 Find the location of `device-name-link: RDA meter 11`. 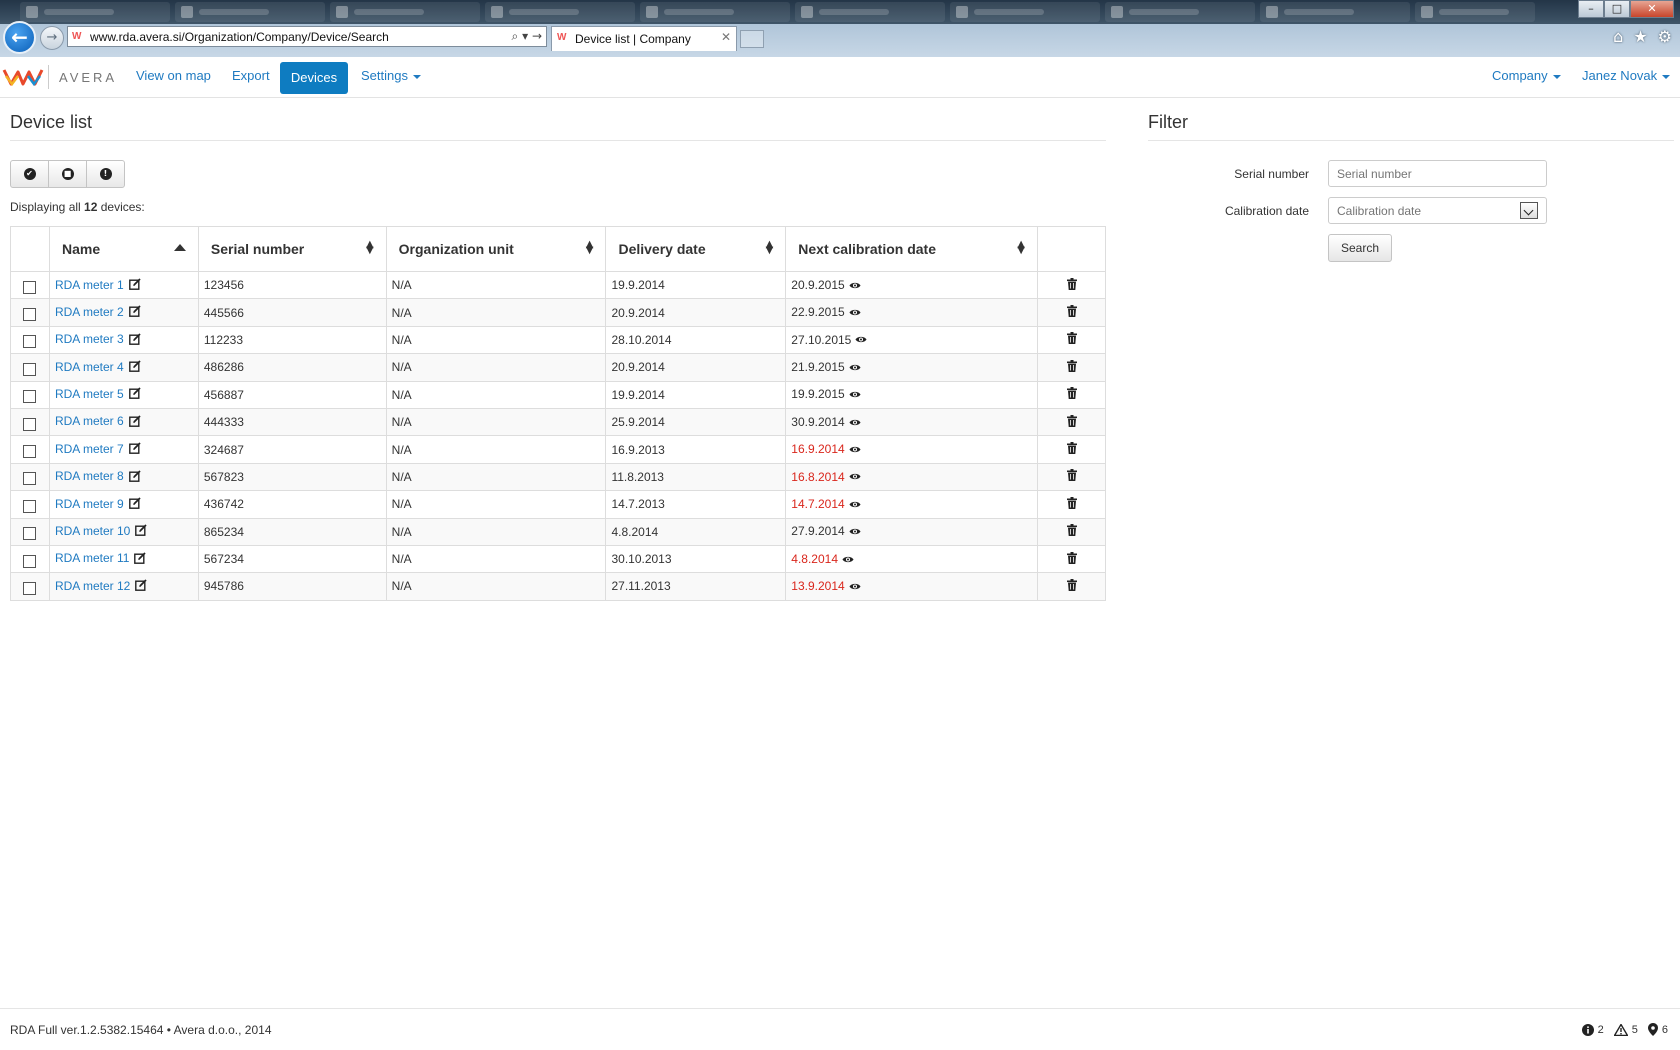

device-name-link: RDA meter 11 is located at coordinates (92, 558).